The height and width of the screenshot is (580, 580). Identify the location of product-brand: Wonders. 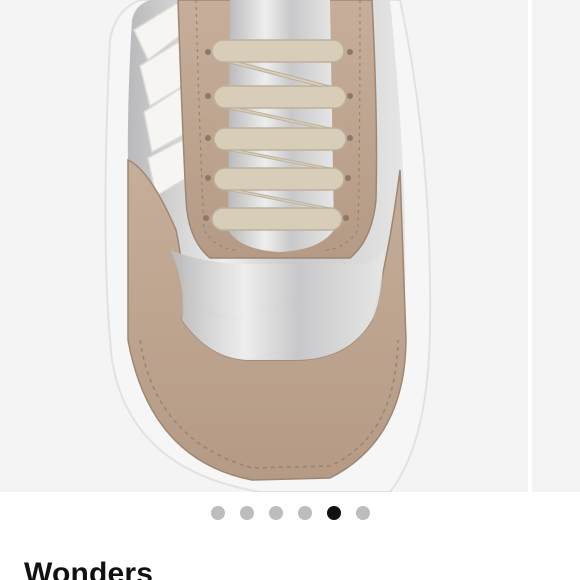
(88, 568).